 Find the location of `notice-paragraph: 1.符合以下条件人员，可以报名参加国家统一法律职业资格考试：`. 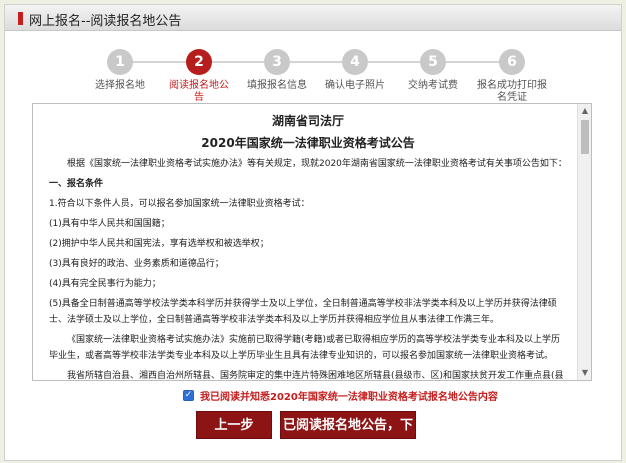

notice-paragraph: 1.符合以下条件人员，可以报名参加国家统一法律职业资格考试： is located at coordinates (179, 204).